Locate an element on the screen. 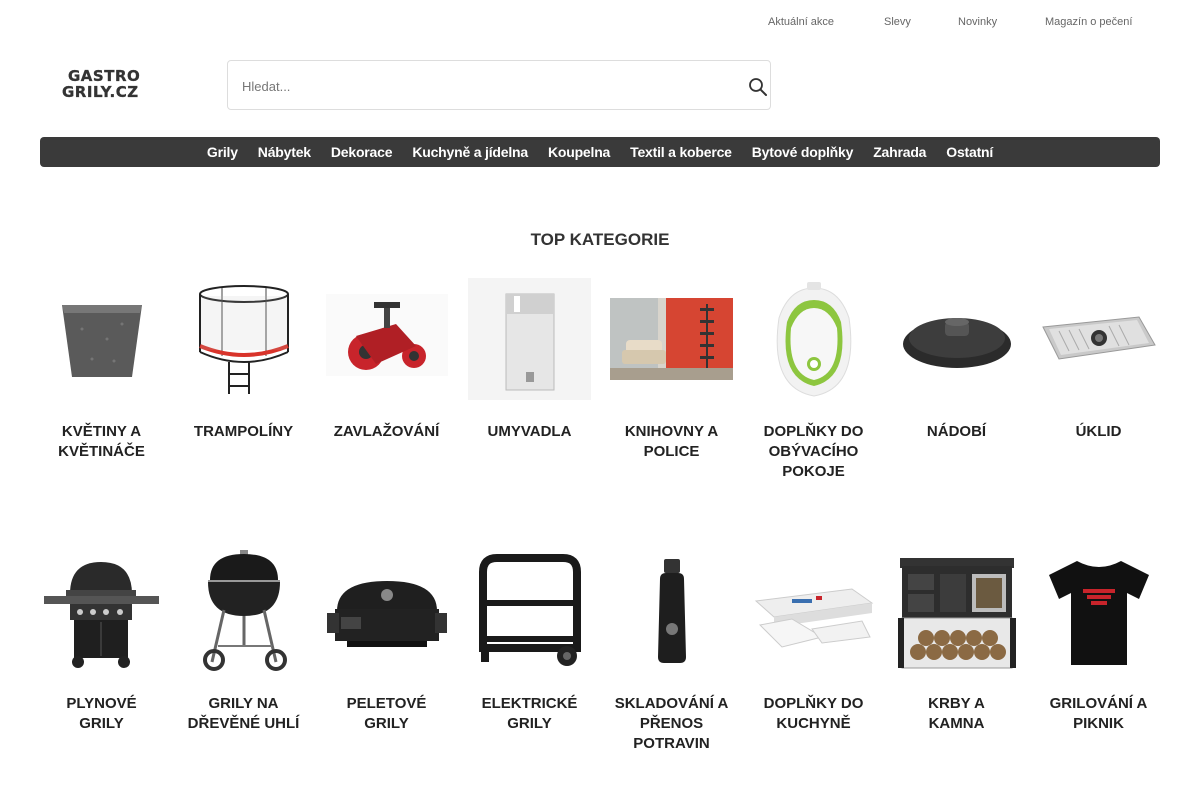  bookshelf-icon is located at coordinates (671, 339).